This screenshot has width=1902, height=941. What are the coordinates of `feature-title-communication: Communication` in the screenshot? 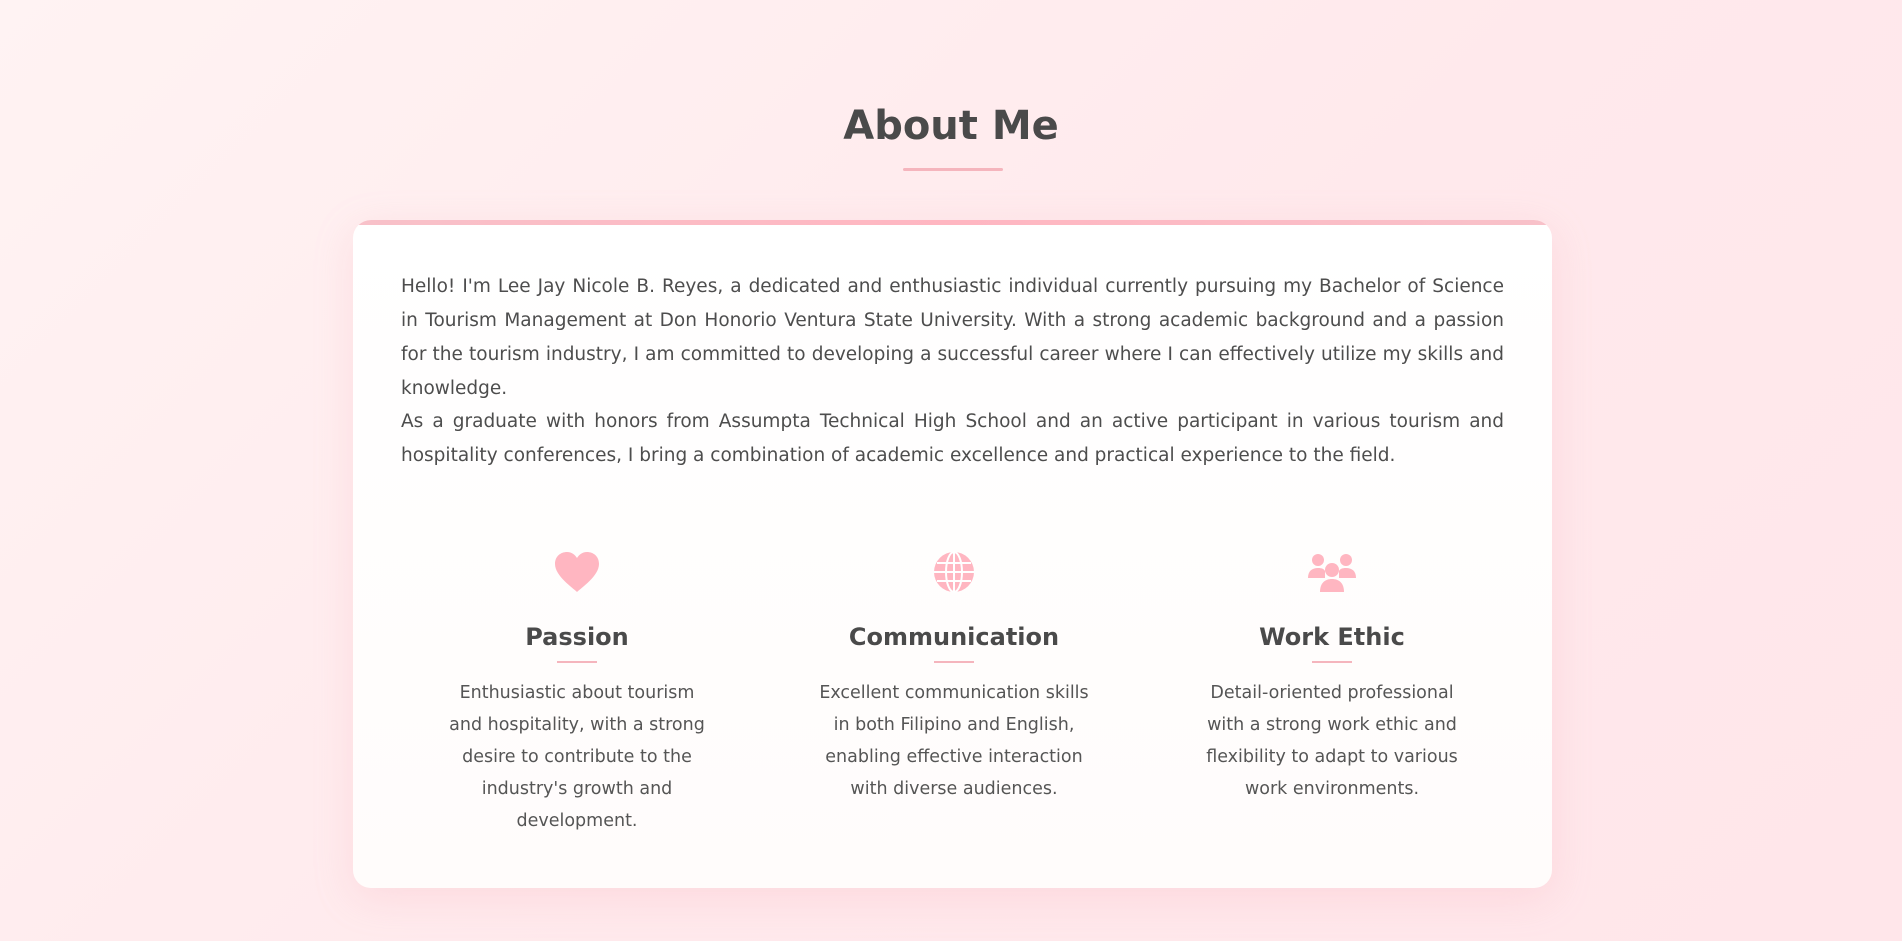 It's located at (954, 637).